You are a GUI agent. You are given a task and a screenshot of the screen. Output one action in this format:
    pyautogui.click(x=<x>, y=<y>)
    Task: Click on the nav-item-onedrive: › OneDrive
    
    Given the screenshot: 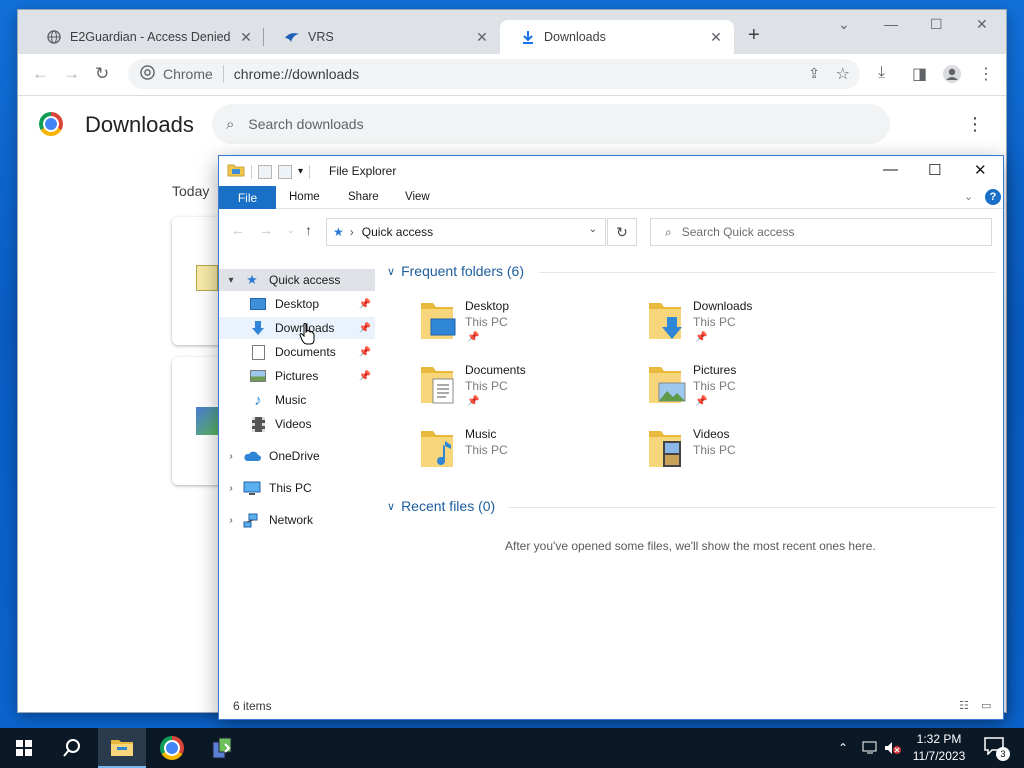 What is the action you would take?
    pyautogui.click(x=297, y=456)
    